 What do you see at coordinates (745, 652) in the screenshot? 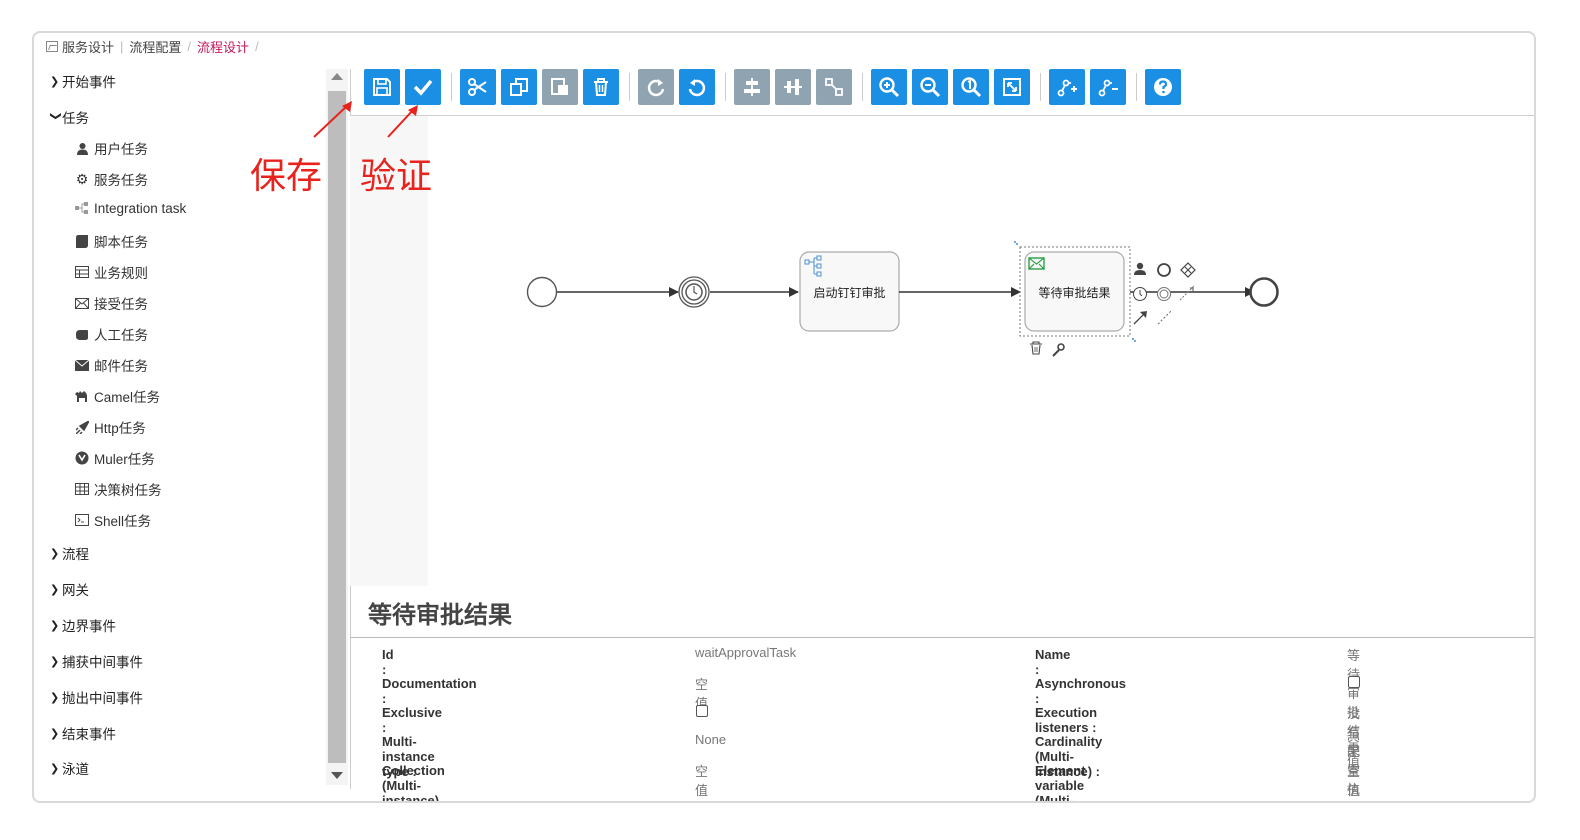
I see `prop-value-id: waitApprovalTask` at bounding box center [745, 652].